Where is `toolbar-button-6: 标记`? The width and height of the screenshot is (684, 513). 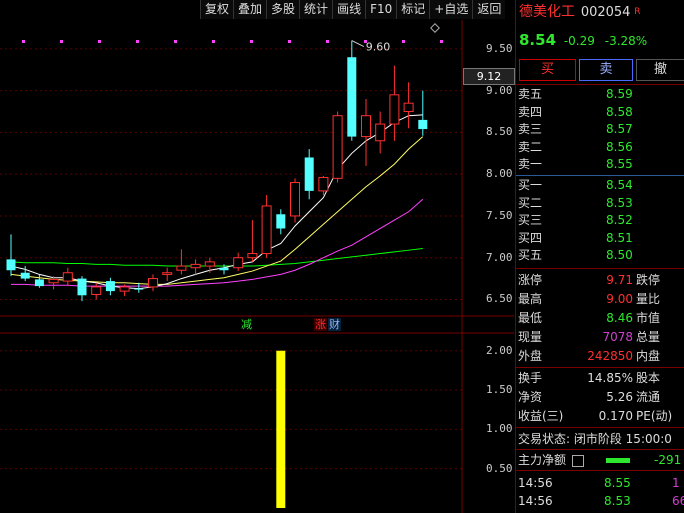 toolbar-button-6: 标记 is located at coordinates (413, 9).